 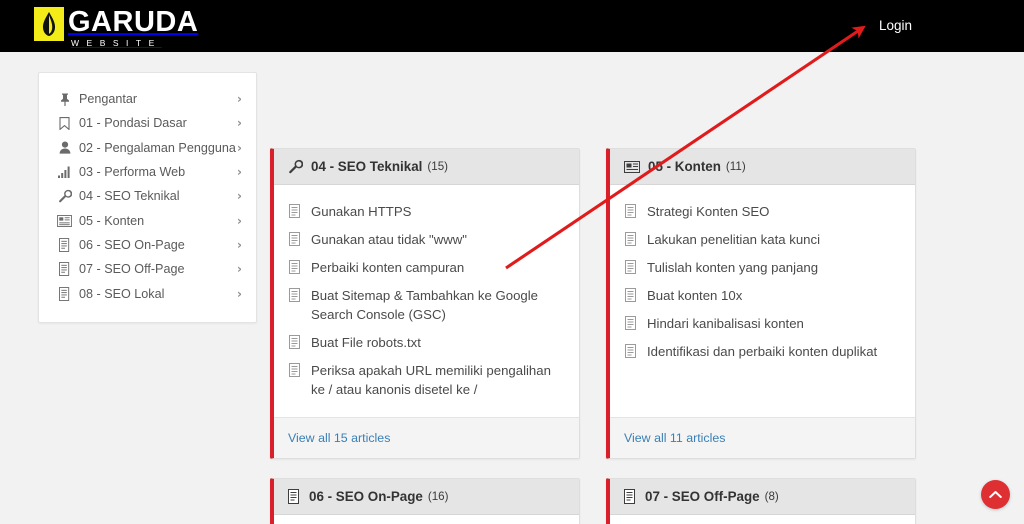 I want to click on view-all-link: View all 15 articles, so click(x=339, y=438).